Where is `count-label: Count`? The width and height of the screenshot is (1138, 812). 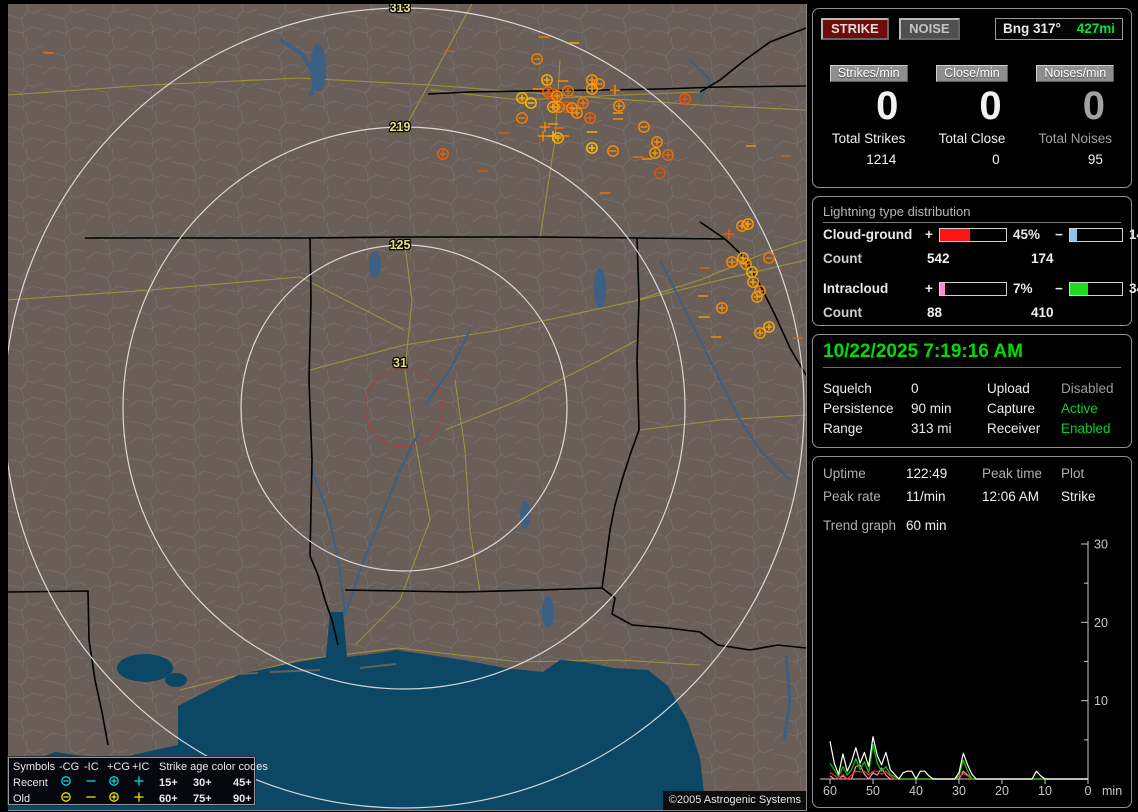 count-label: Count is located at coordinates (842, 258).